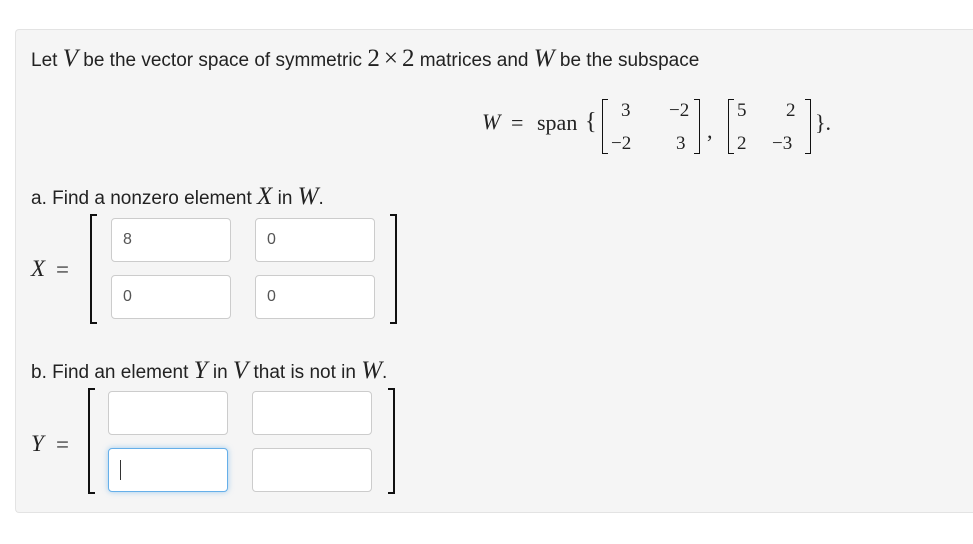 This screenshot has height=544, width=973. Describe the element at coordinates (222, 60) in the screenshot. I see `intro-text-2: be the vector space of symmetric` at that location.